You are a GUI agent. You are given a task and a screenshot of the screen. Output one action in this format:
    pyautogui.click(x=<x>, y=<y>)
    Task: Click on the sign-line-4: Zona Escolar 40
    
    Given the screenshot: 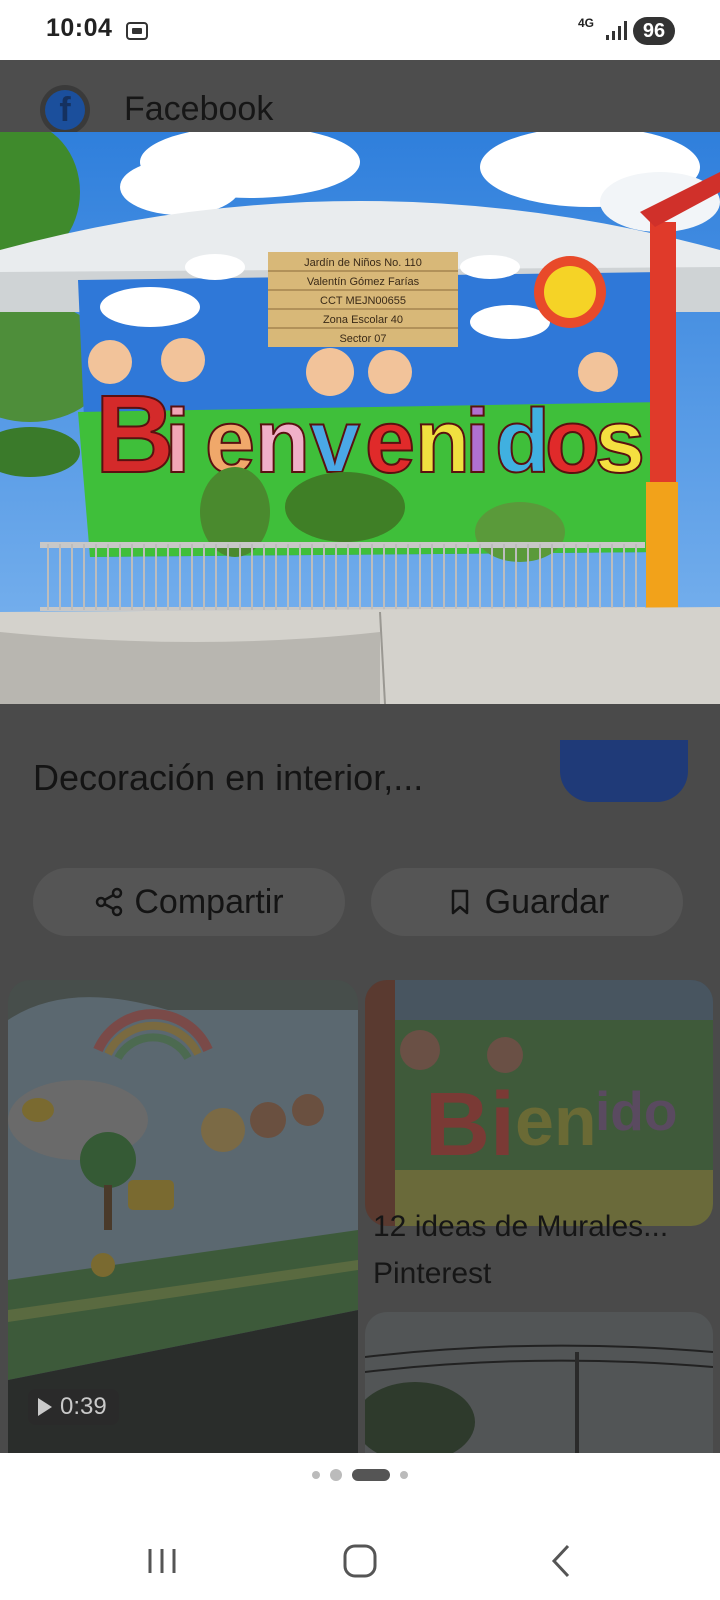 What is the action you would take?
    pyautogui.click(x=363, y=320)
    